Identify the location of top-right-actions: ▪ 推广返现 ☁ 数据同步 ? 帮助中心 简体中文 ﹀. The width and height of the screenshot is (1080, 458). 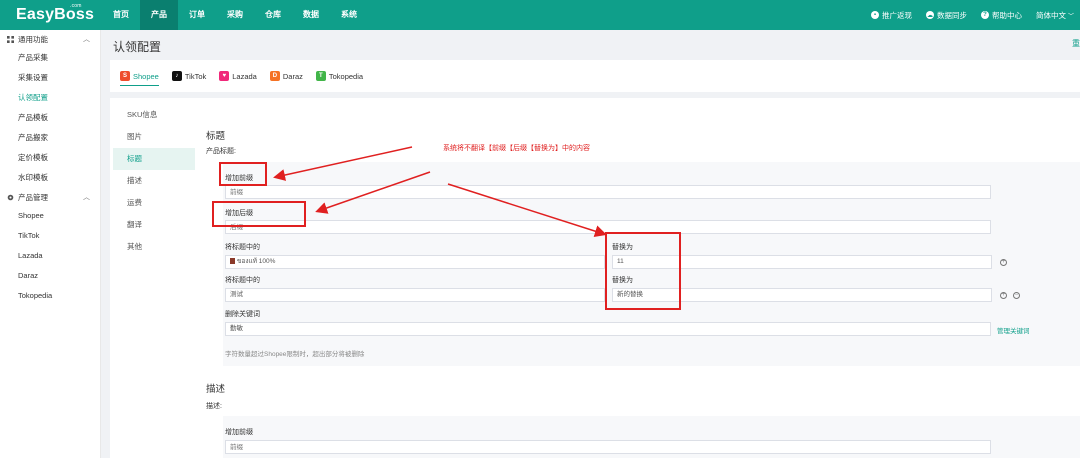
(965, 15).